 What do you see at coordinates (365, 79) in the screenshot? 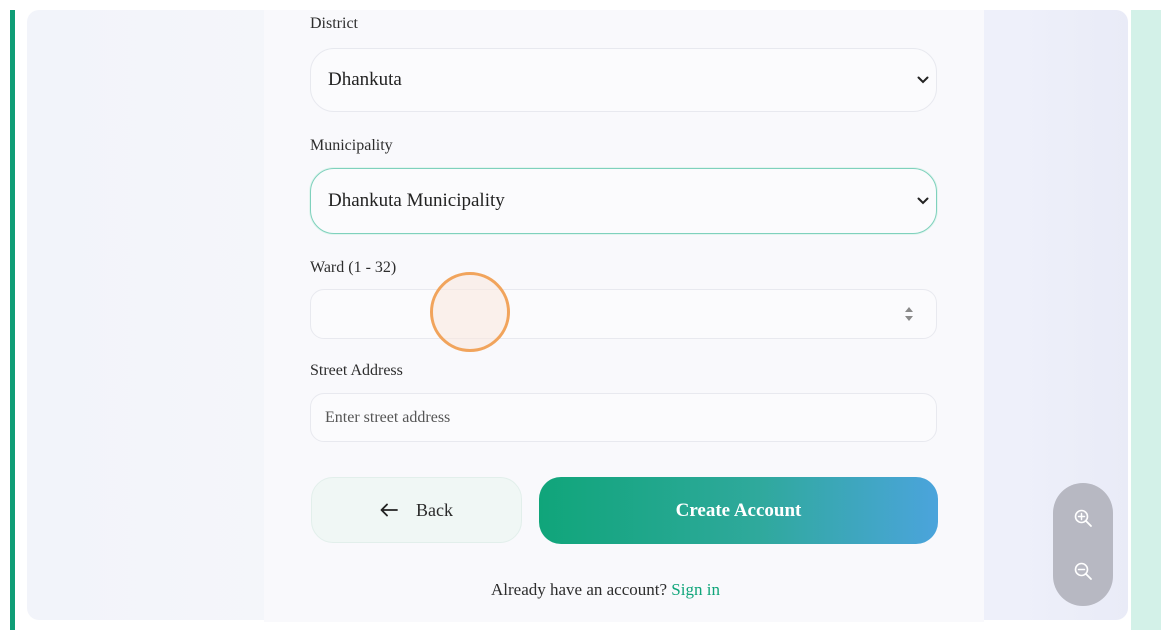
I see `district-select-value: Dhankuta` at bounding box center [365, 79].